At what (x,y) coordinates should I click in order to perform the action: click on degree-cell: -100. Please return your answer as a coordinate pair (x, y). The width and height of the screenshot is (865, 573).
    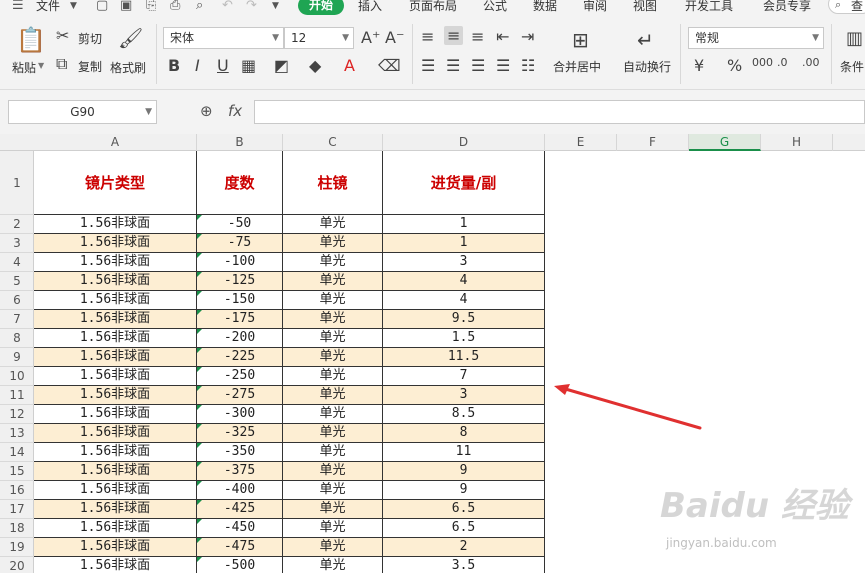
    Looking at the image, I should click on (240, 262).